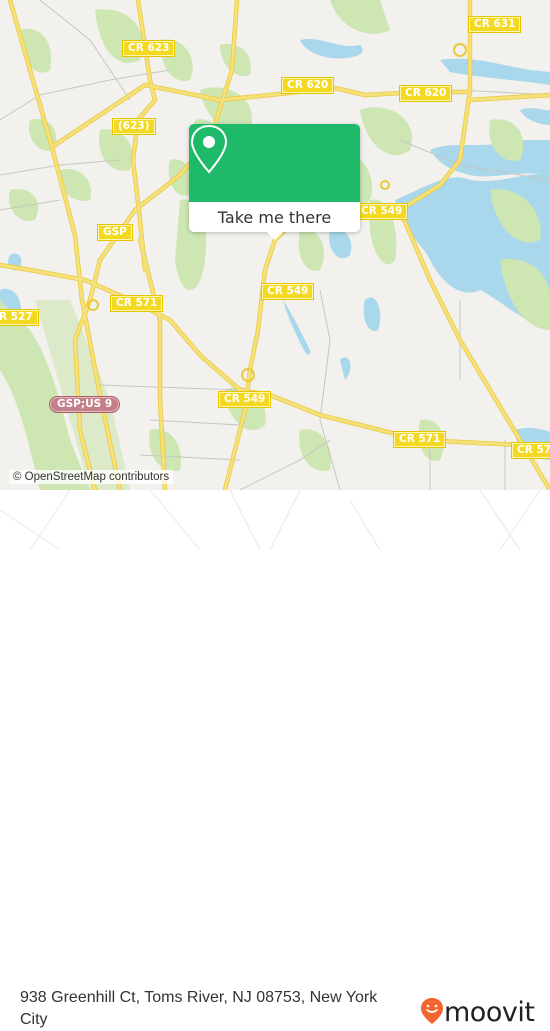 Image resolution: width=550 pixels, height=1031 pixels. I want to click on popup-pointer, so click(275, 235).